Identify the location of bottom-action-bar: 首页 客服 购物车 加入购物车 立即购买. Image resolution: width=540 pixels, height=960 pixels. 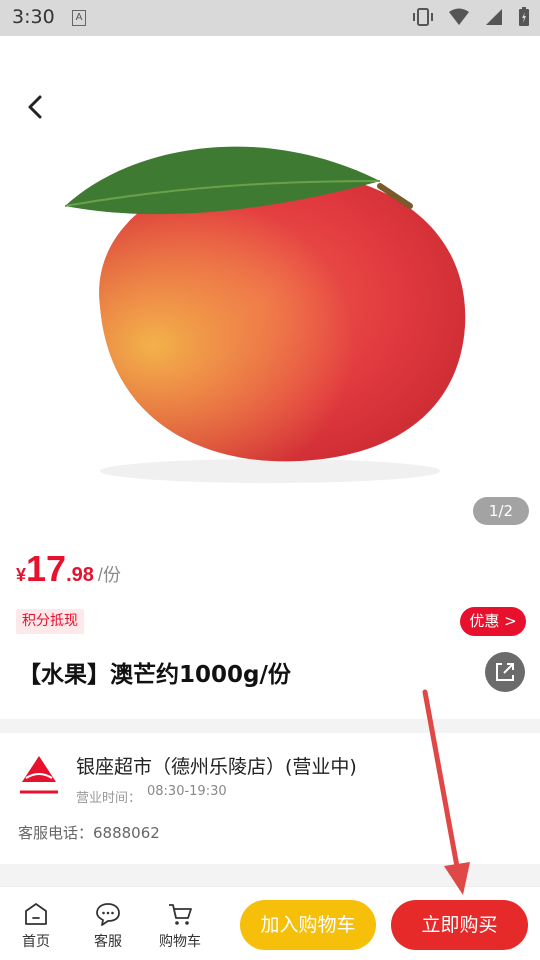
(270, 923).